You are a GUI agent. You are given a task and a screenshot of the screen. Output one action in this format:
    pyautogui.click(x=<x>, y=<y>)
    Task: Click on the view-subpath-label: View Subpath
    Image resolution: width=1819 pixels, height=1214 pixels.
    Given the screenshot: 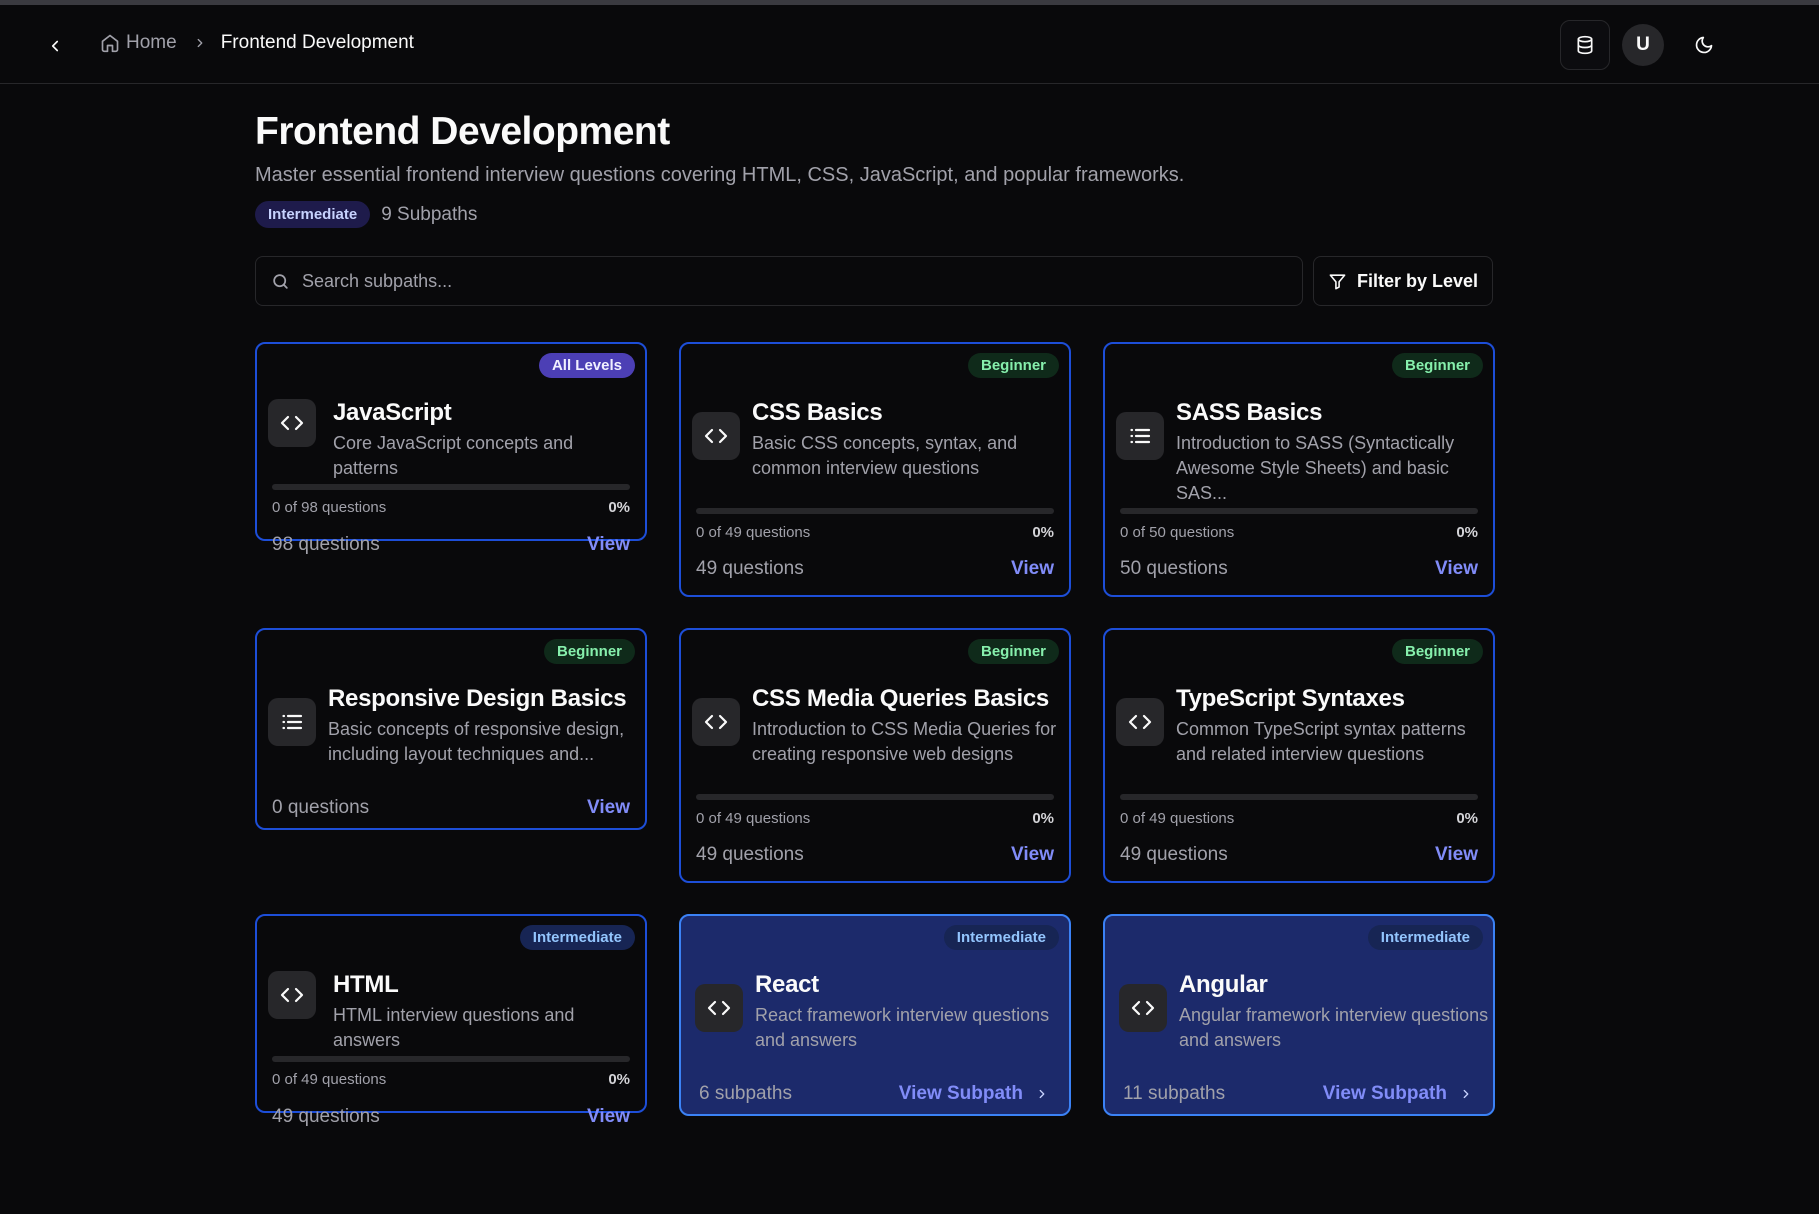 What is the action you would take?
    pyautogui.click(x=1384, y=1093)
    